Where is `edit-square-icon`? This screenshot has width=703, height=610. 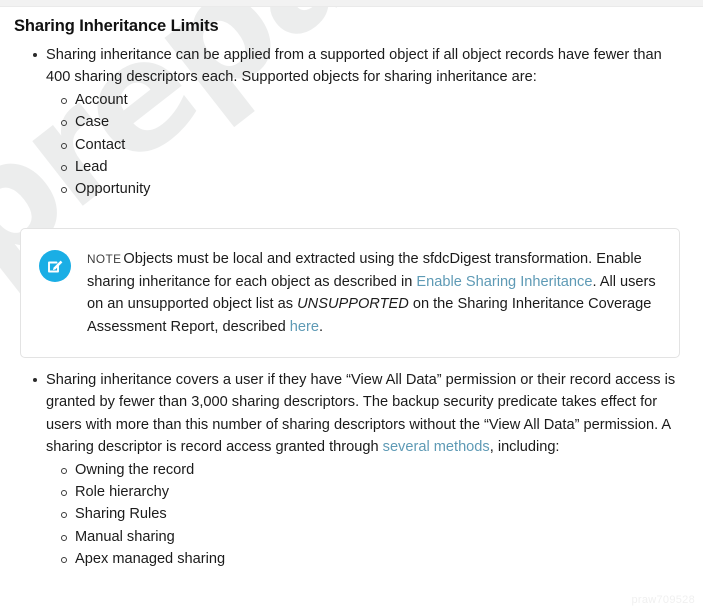
edit-square-icon is located at coordinates (55, 266).